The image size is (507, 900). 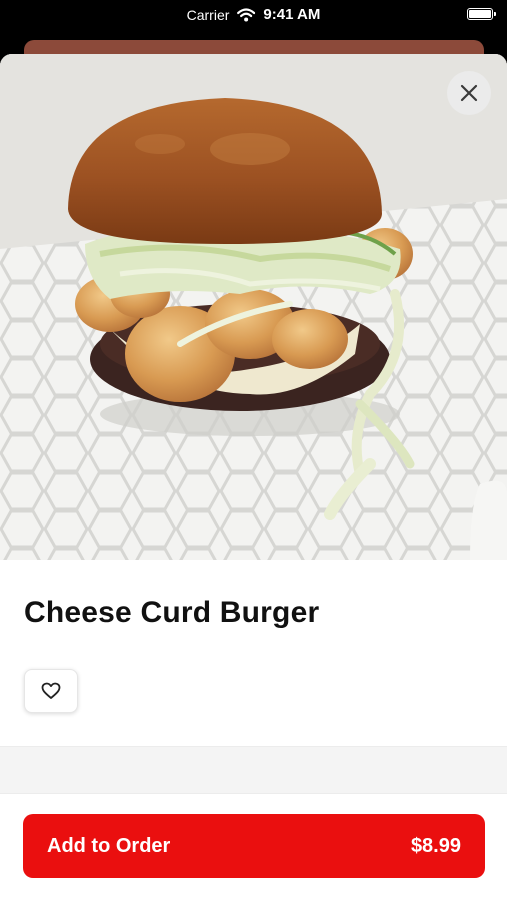 I want to click on status-center: Carrier 9:41 AM, so click(x=254, y=14).